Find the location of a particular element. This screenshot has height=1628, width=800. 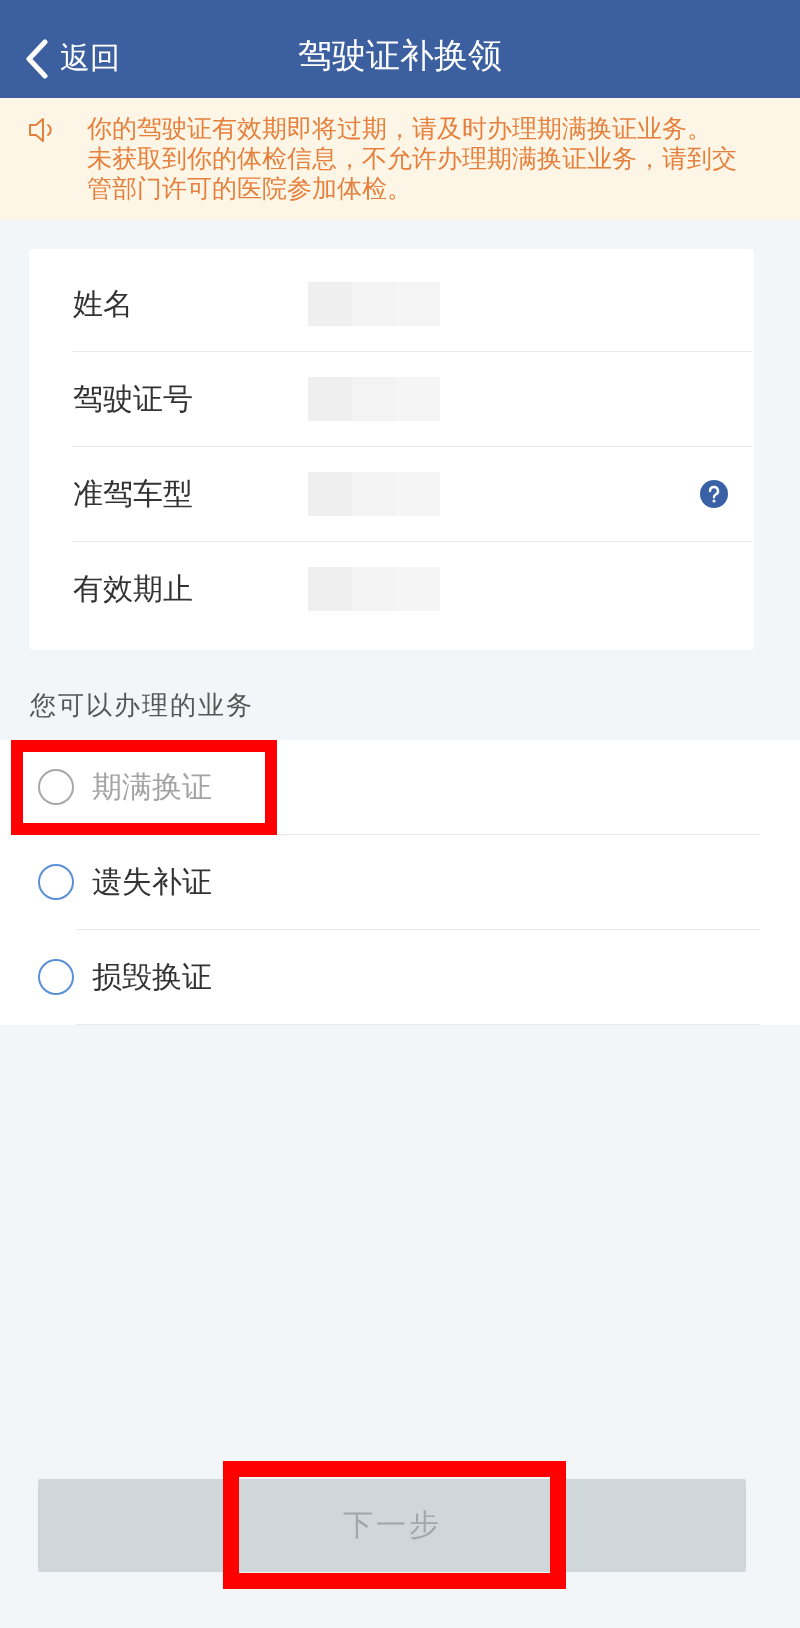

field-label: 姓名 is located at coordinates (103, 303).